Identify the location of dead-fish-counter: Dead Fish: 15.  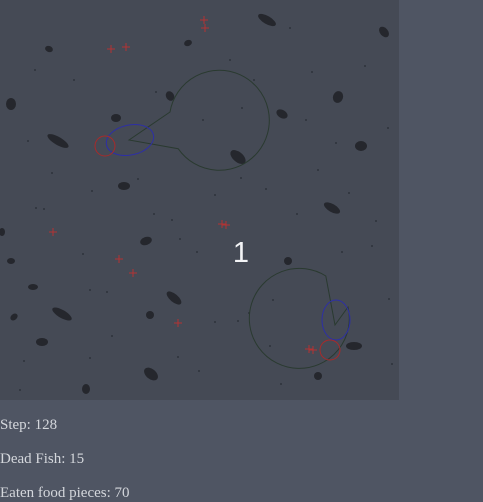
(42, 459).